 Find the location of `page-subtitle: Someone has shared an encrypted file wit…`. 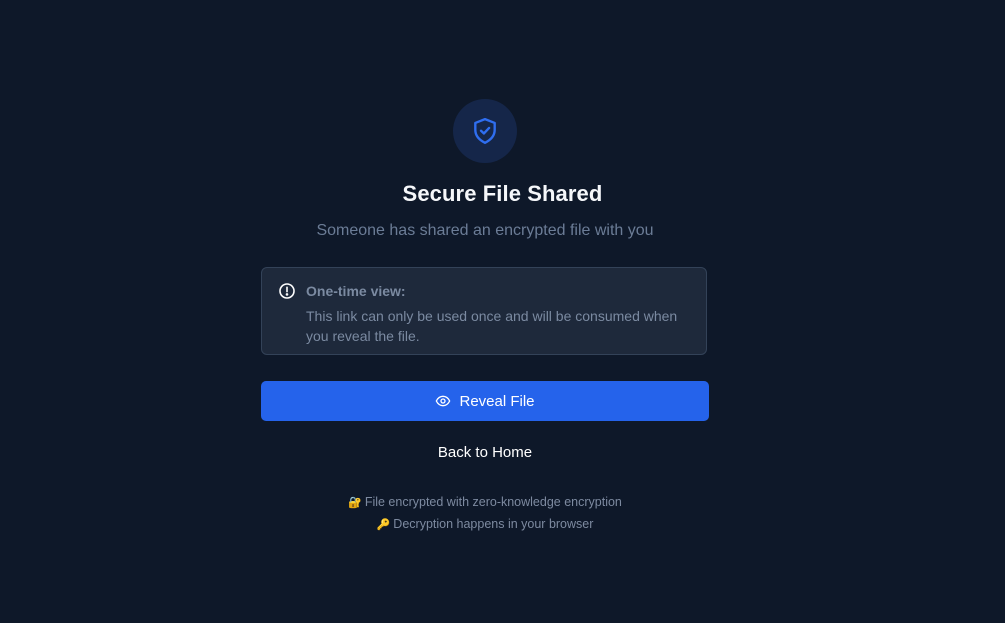

page-subtitle: Someone has shared an encrypted file wit… is located at coordinates (485, 230).